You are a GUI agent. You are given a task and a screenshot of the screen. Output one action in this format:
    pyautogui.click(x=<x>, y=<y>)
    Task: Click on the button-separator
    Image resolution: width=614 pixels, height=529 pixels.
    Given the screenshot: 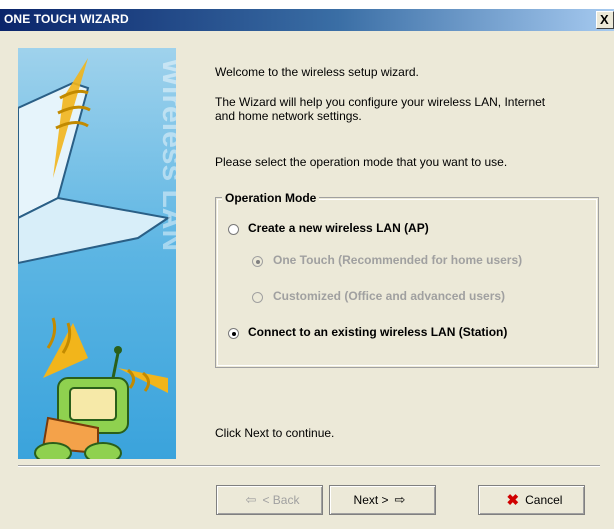 What is the action you would take?
    pyautogui.click(x=309, y=466)
    